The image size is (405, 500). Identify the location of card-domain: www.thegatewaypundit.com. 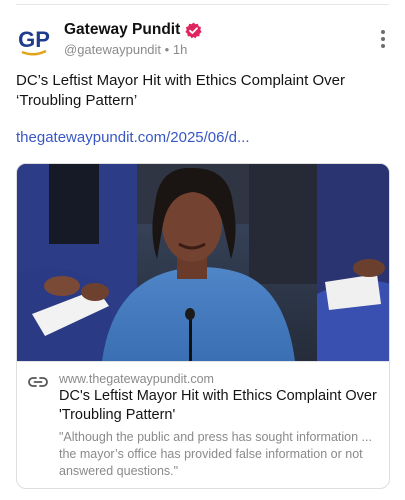
(136, 379).